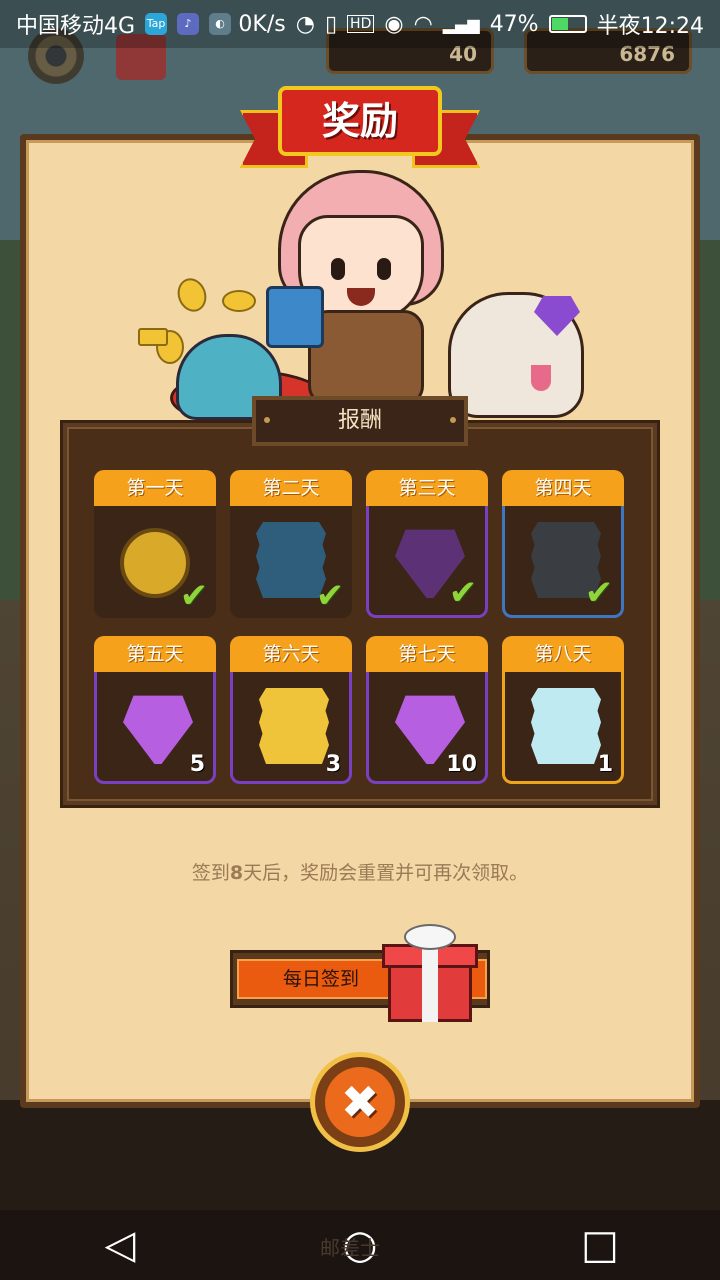 Image resolution: width=720 pixels, height=1280 pixels. What do you see at coordinates (427, 654) in the screenshot?
I see `day-label: 第七天` at bounding box center [427, 654].